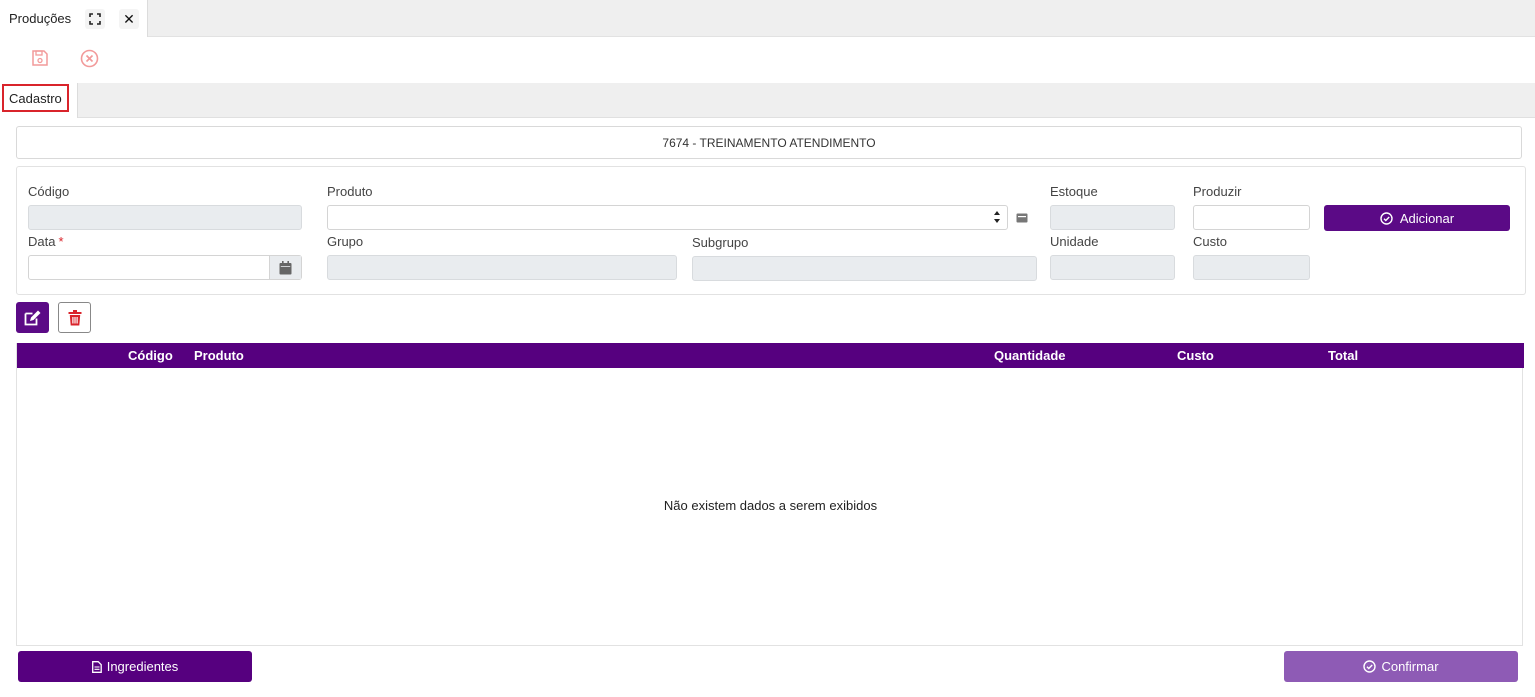 Image resolution: width=1535 pixels, height=697 pixels. What do you see at coordinates (767, 18) in the screenshot?
I see `document-tab-strip: Produções ✕` at bounding box center [767, 18].